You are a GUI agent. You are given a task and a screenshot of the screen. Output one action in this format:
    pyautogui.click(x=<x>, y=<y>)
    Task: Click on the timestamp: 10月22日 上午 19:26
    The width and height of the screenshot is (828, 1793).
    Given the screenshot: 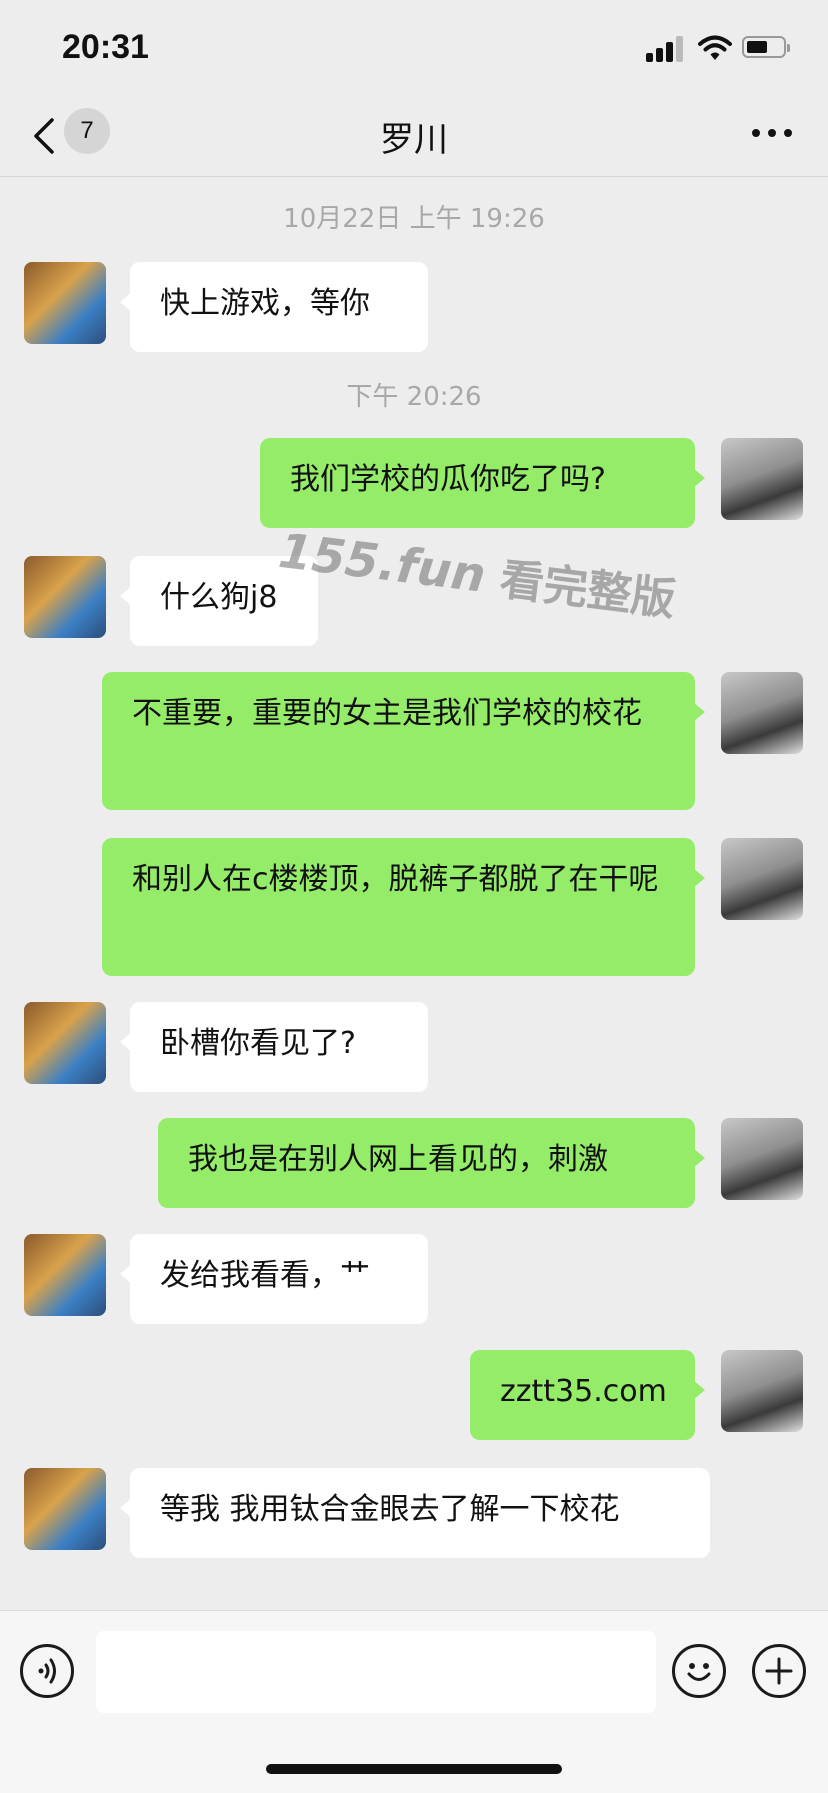 What is the action you would take?
    pyautogui.click(x=414, y=219)
    